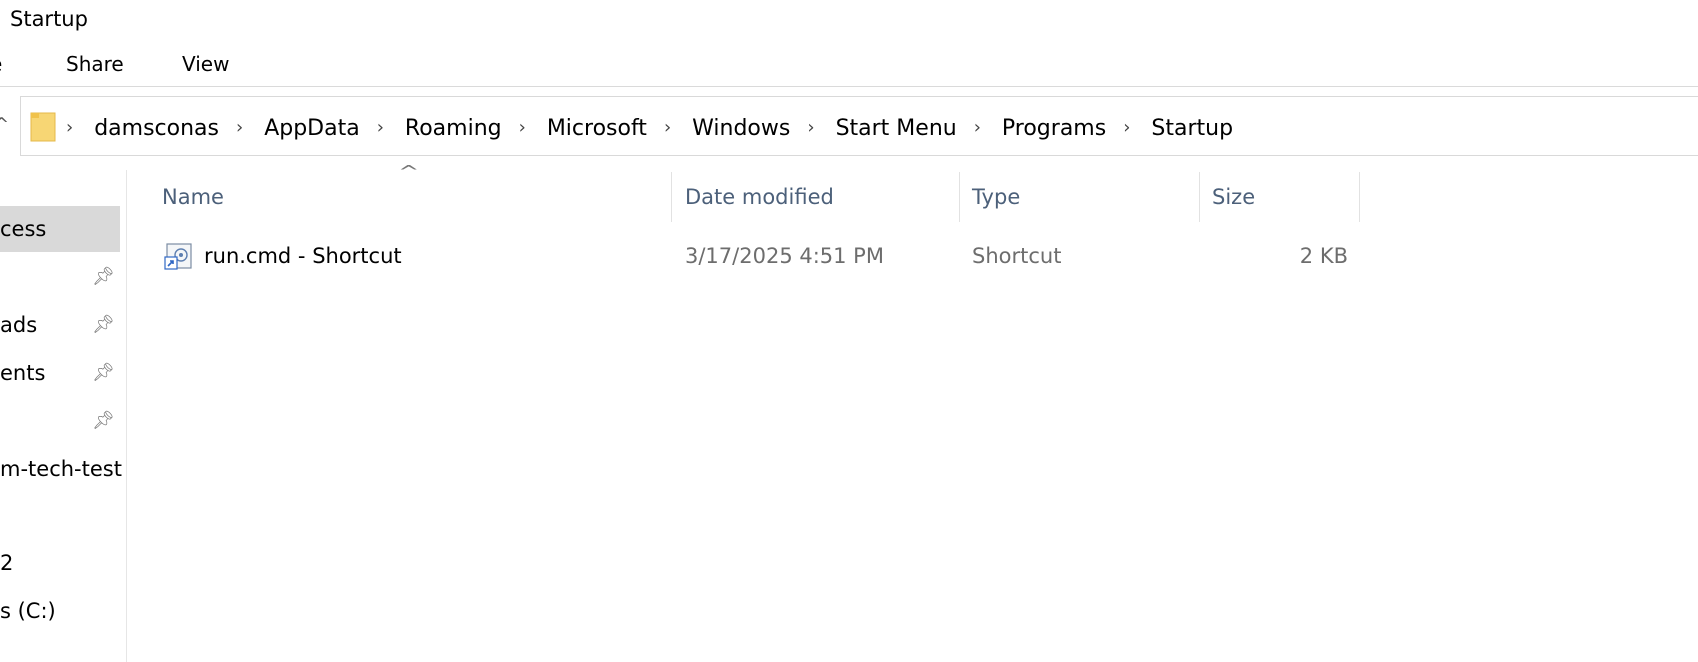  What do you see at coordinates (60, 421) in the screenshot?
I see `nav-item-pictures: 📌︎` at bounding box center [60, 421].